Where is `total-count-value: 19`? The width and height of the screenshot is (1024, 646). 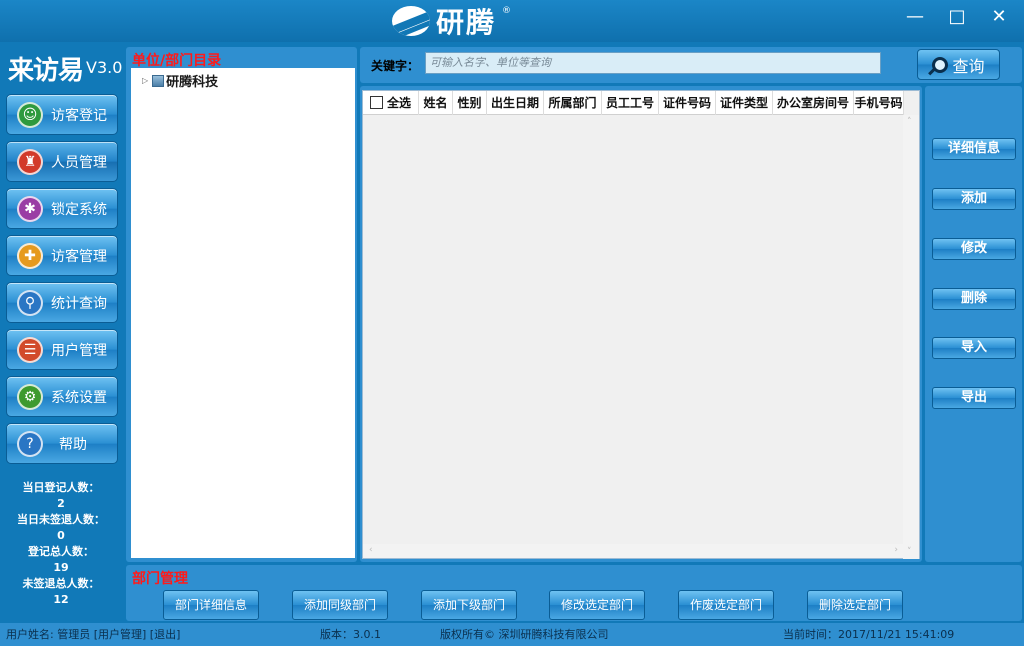
total-count-value: 19 is located at coordinates (61, 567).